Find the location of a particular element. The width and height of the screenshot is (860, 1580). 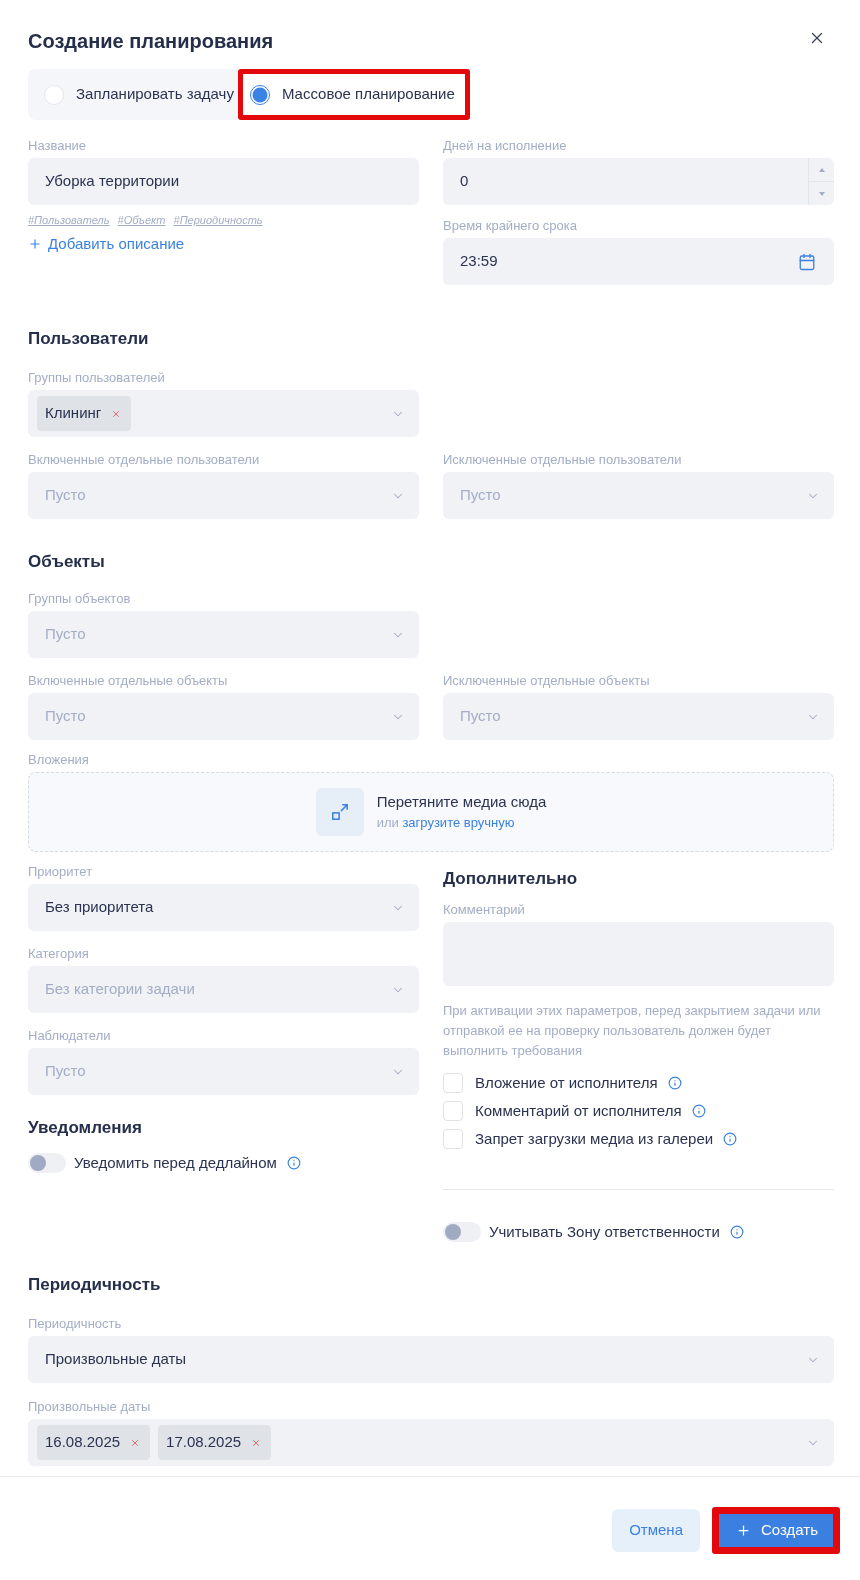

action-button: Отмена is located at coordinates (656, 1530).